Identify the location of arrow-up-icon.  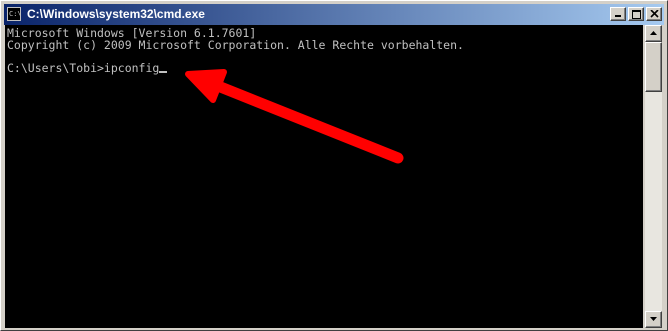
(653, 33).